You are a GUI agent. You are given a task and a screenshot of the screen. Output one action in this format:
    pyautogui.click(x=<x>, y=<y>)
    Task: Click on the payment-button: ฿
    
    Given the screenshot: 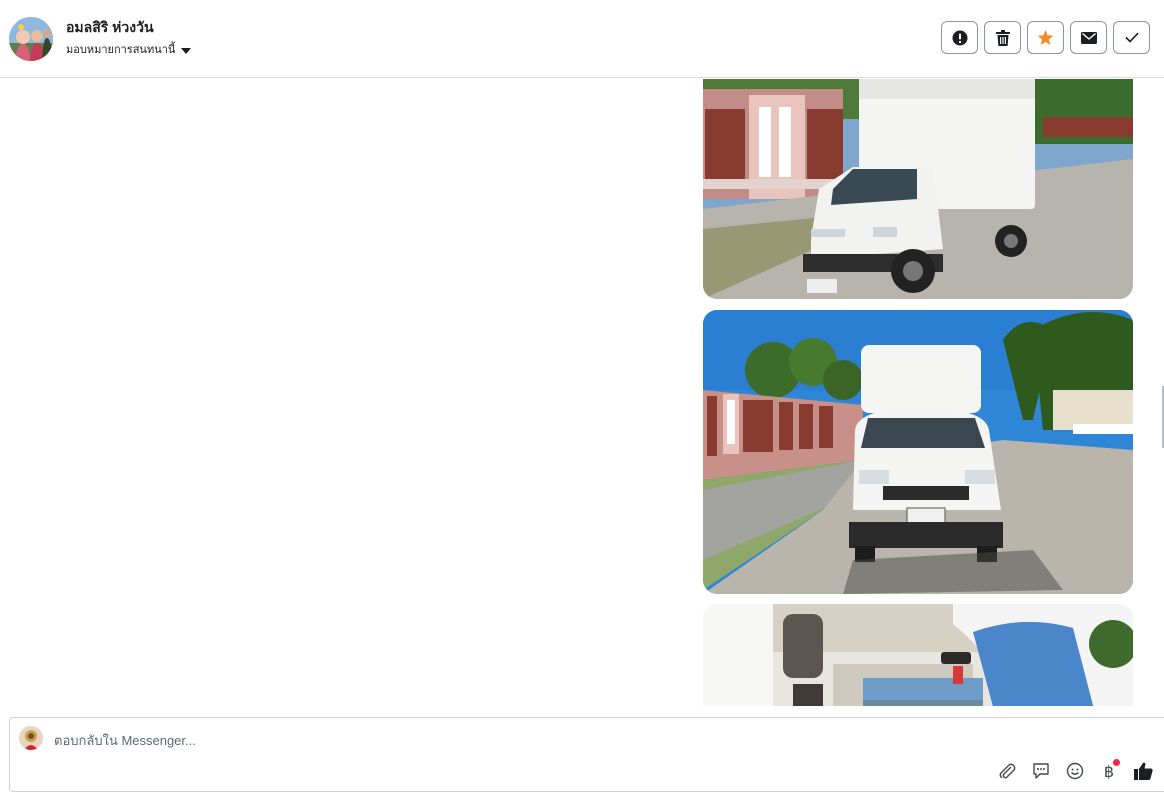 What is the action you would take?
    pyautogui.click(x=1109, y=770)
    